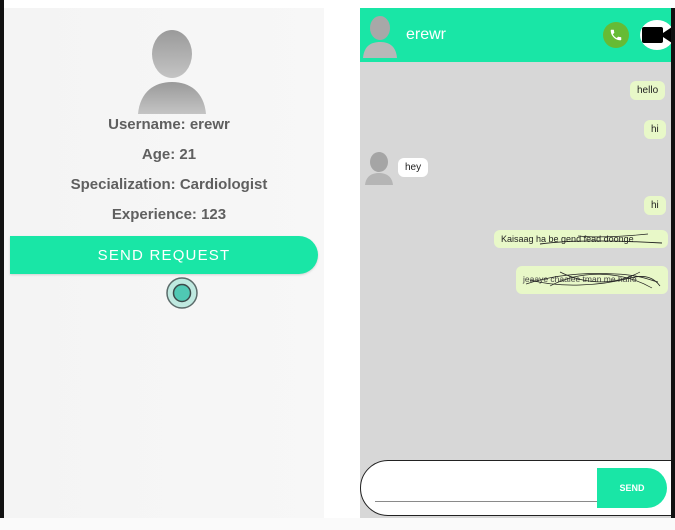  I want to click on phone-icon, so click(616, 35).